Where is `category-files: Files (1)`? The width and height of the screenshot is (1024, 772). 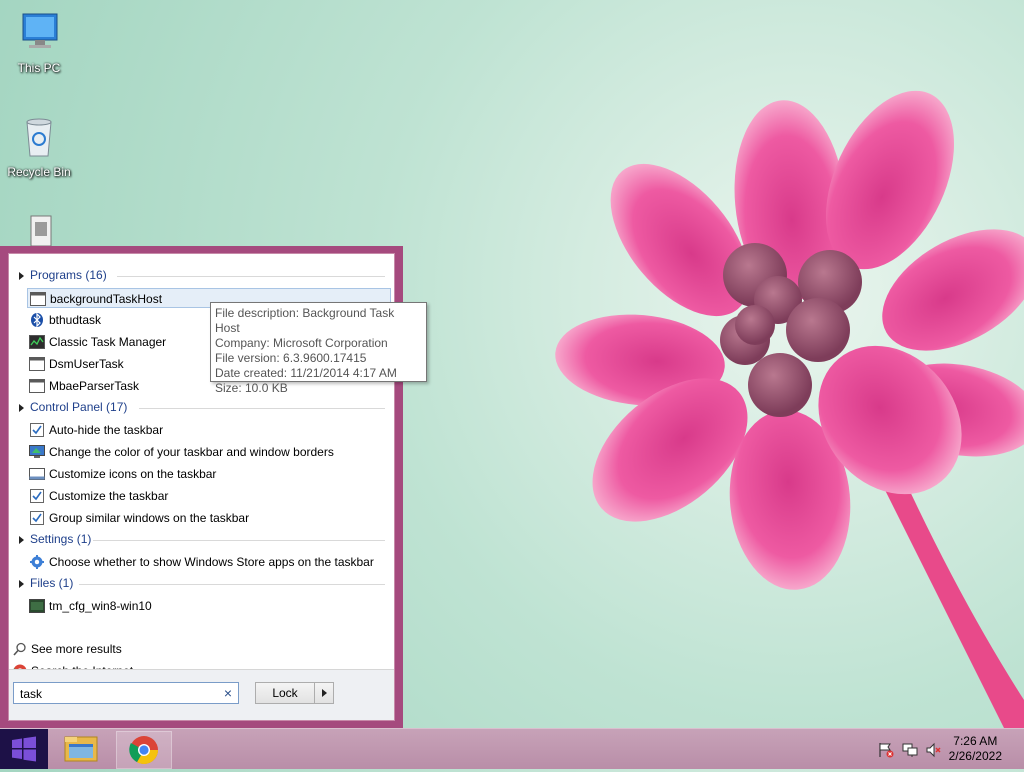 category-files: Files (1) is located at coordinates (201, 585).